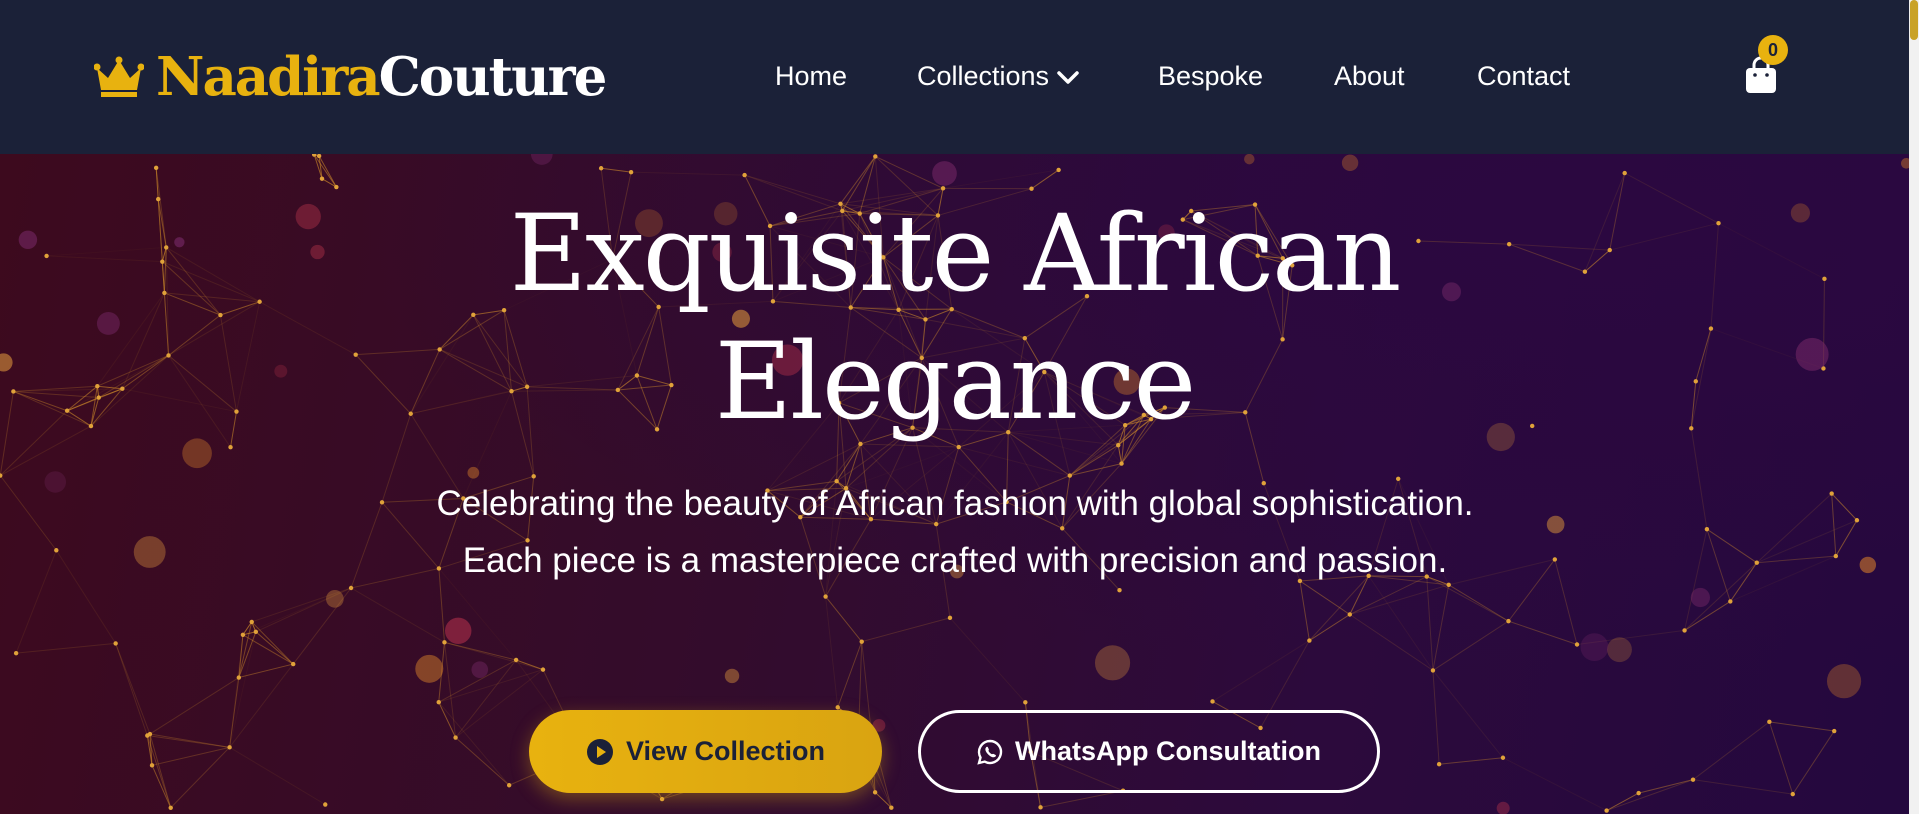  I want to click on view-collection-button: View Collection, so click(705, 751).